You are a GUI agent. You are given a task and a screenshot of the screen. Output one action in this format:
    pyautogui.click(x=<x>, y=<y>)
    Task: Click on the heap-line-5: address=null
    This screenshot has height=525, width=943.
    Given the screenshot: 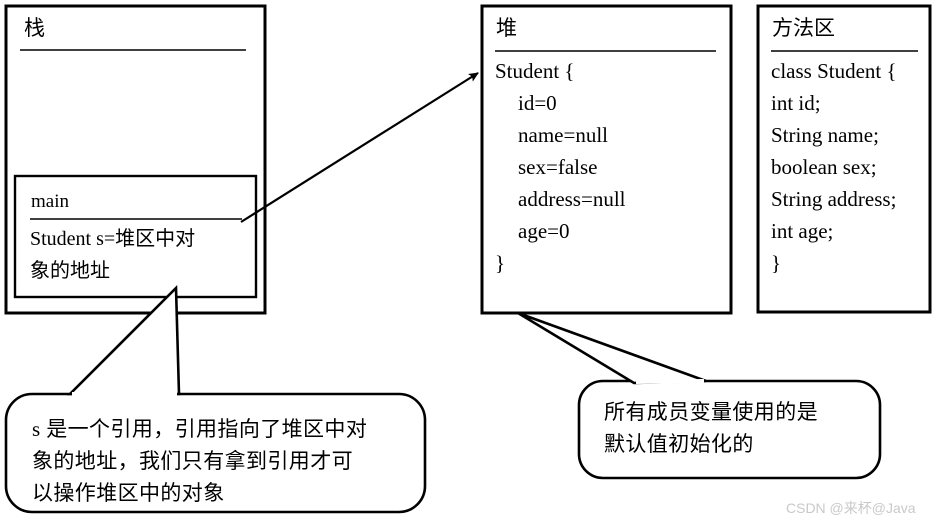 What is the action you would take?
    pyautogui.click(x=572, y=199)
    